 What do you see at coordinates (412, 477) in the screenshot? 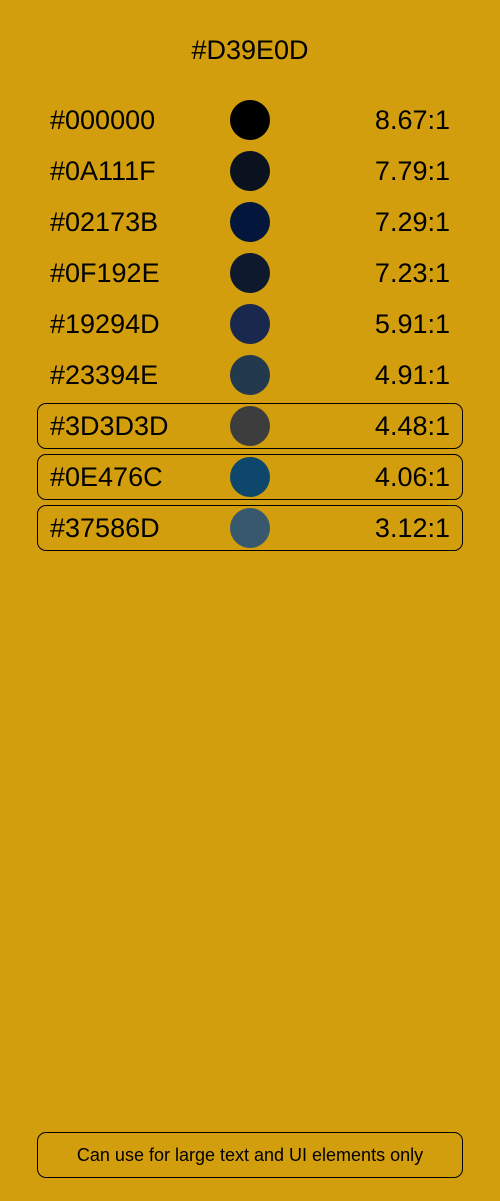
I see `contrast-ratio: 4.06:1` at bounding box center [412, 477].